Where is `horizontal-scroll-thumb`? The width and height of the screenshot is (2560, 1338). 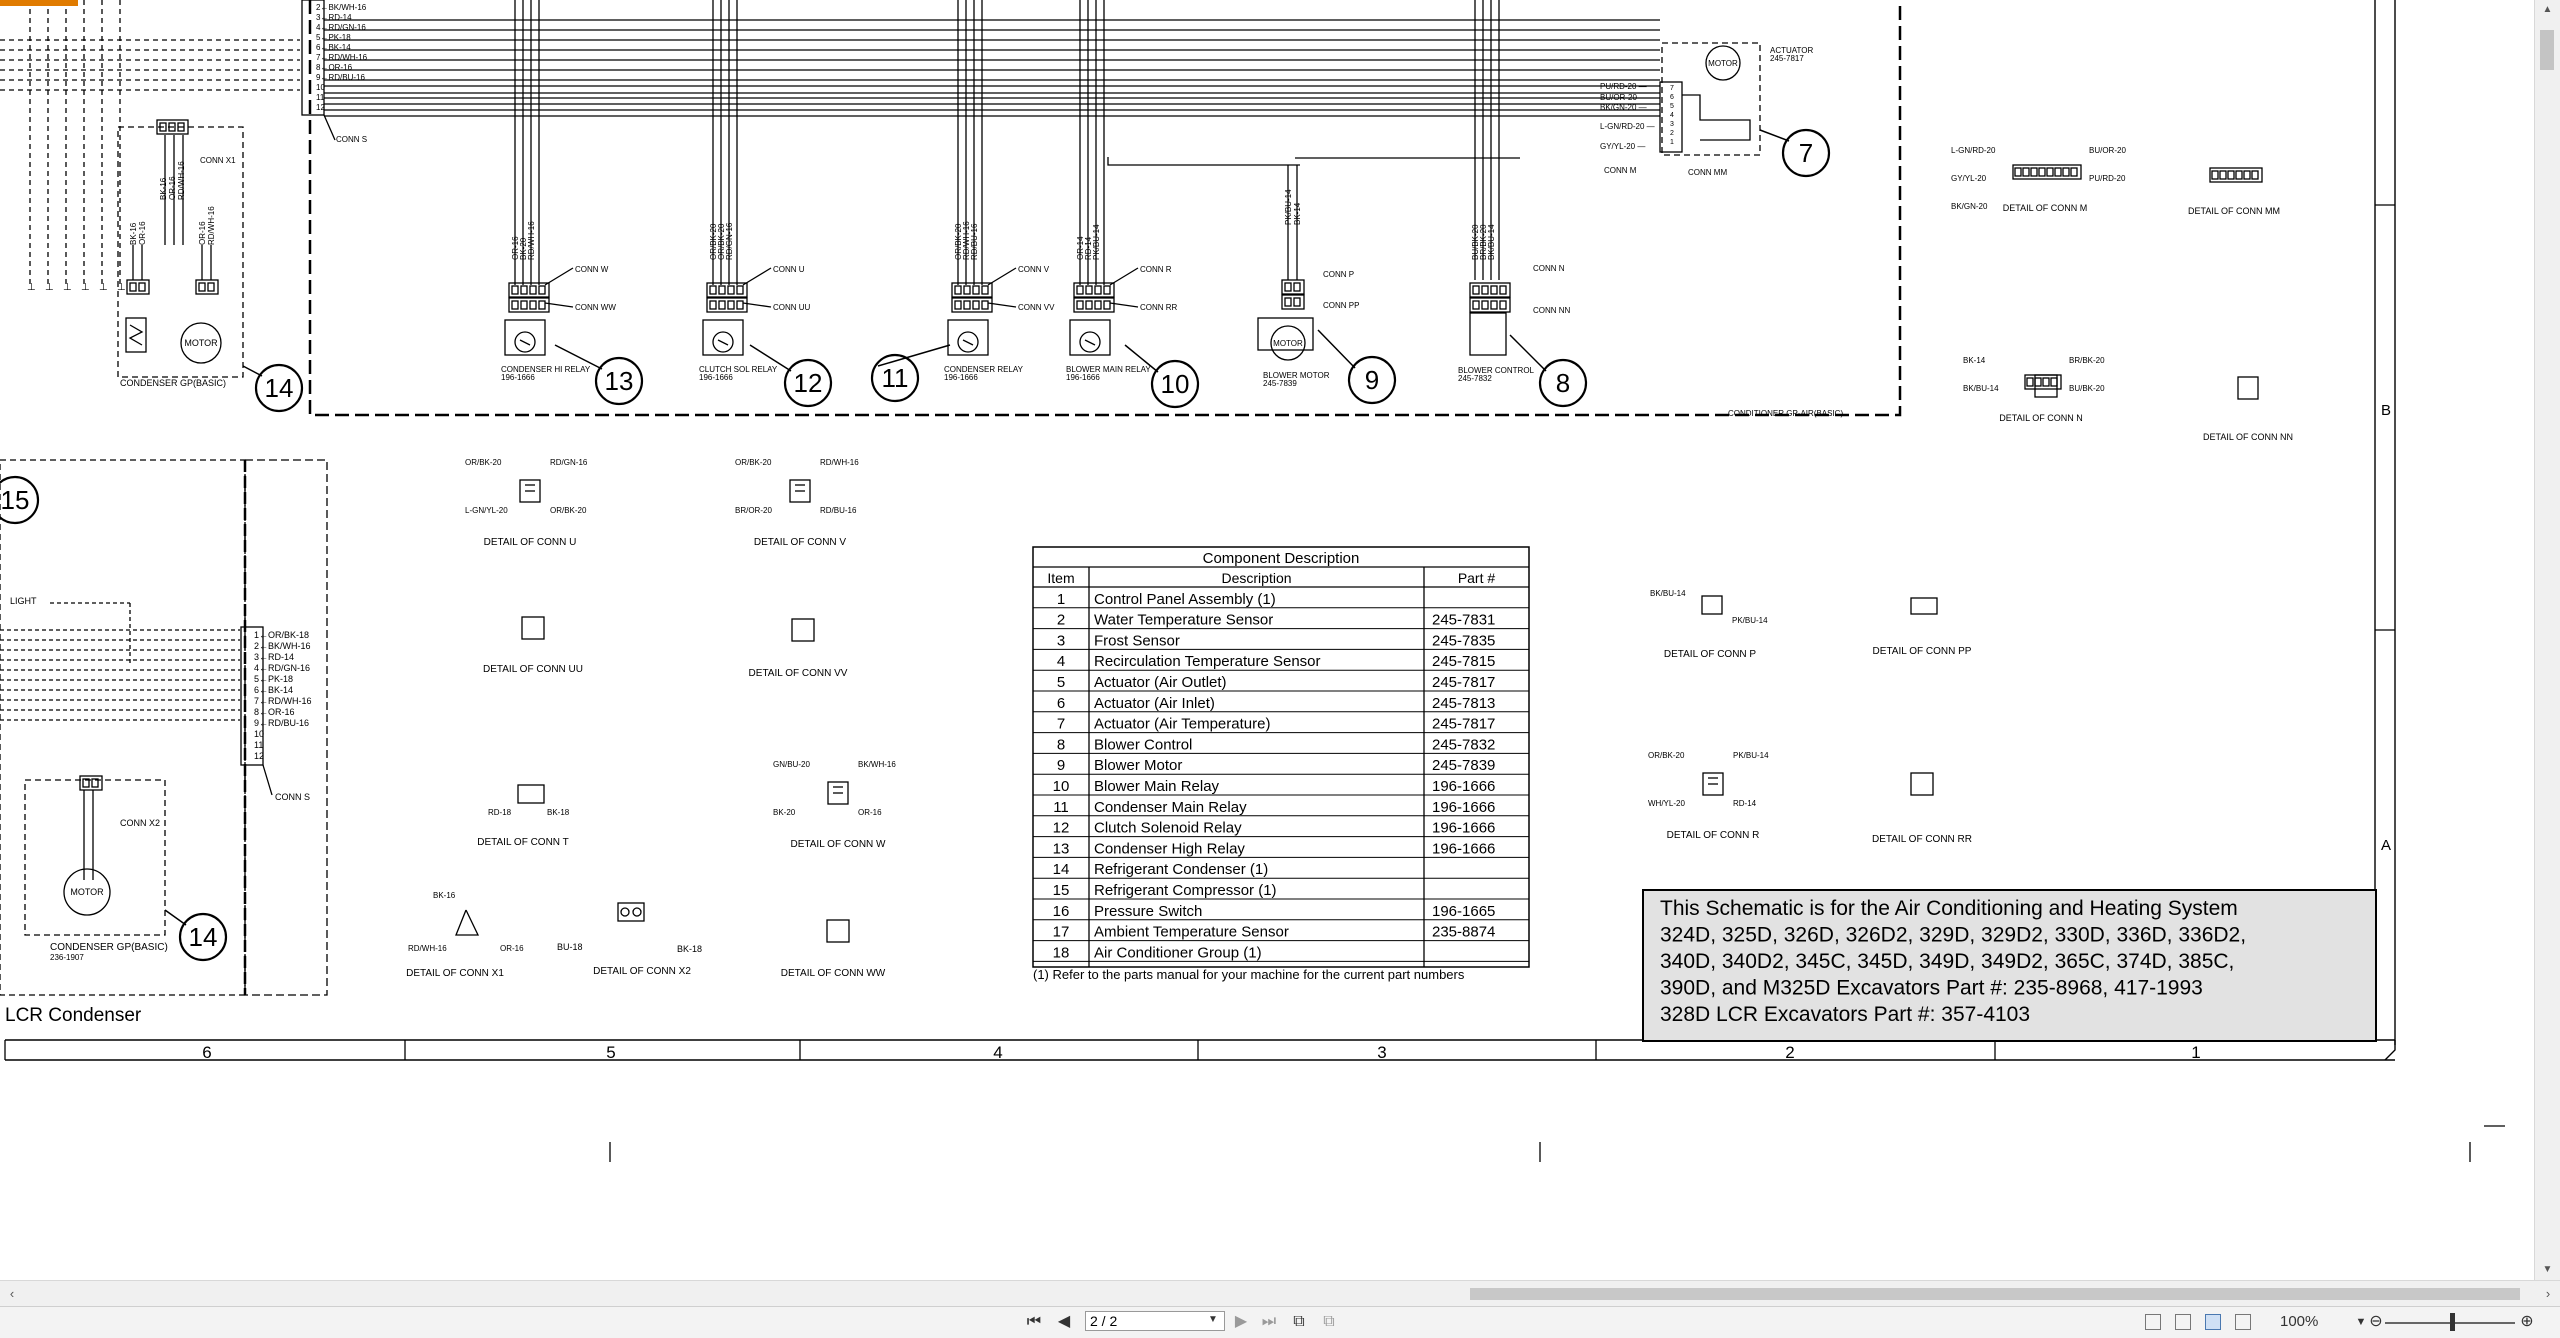
horizontal-scroll-thumb is located at coordinates (1995, 1294).